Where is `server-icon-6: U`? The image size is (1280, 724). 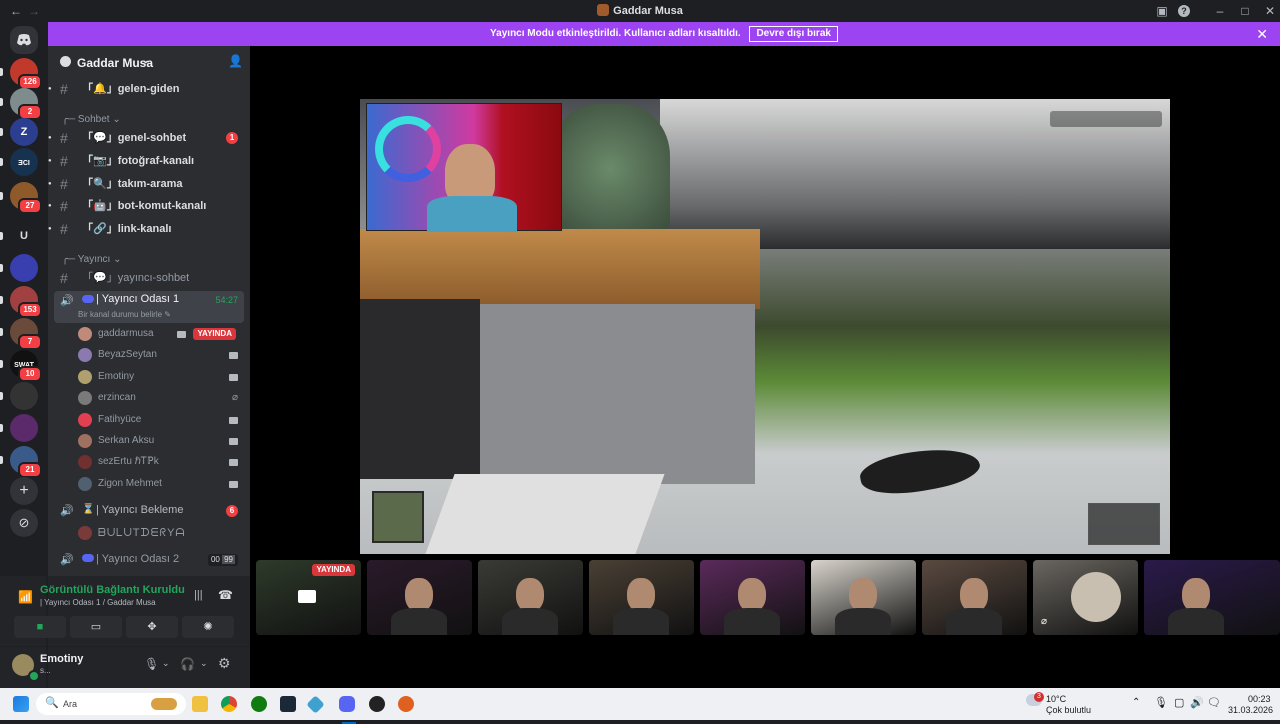 server-icon-6: U is located at coordinates (19, 236).